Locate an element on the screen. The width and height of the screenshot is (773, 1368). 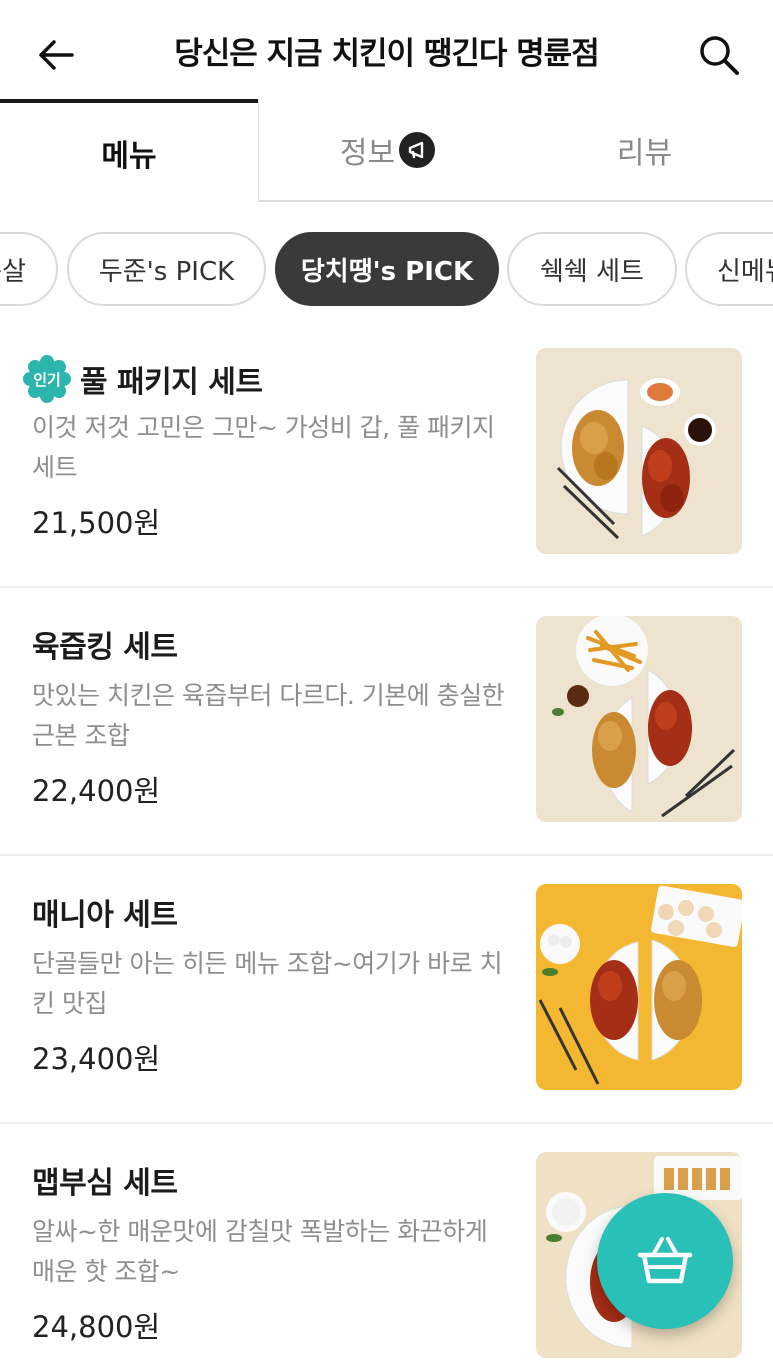
chip-dangchittaeng-pick: 당치땡's PICK is located at coordinates (387, 269).